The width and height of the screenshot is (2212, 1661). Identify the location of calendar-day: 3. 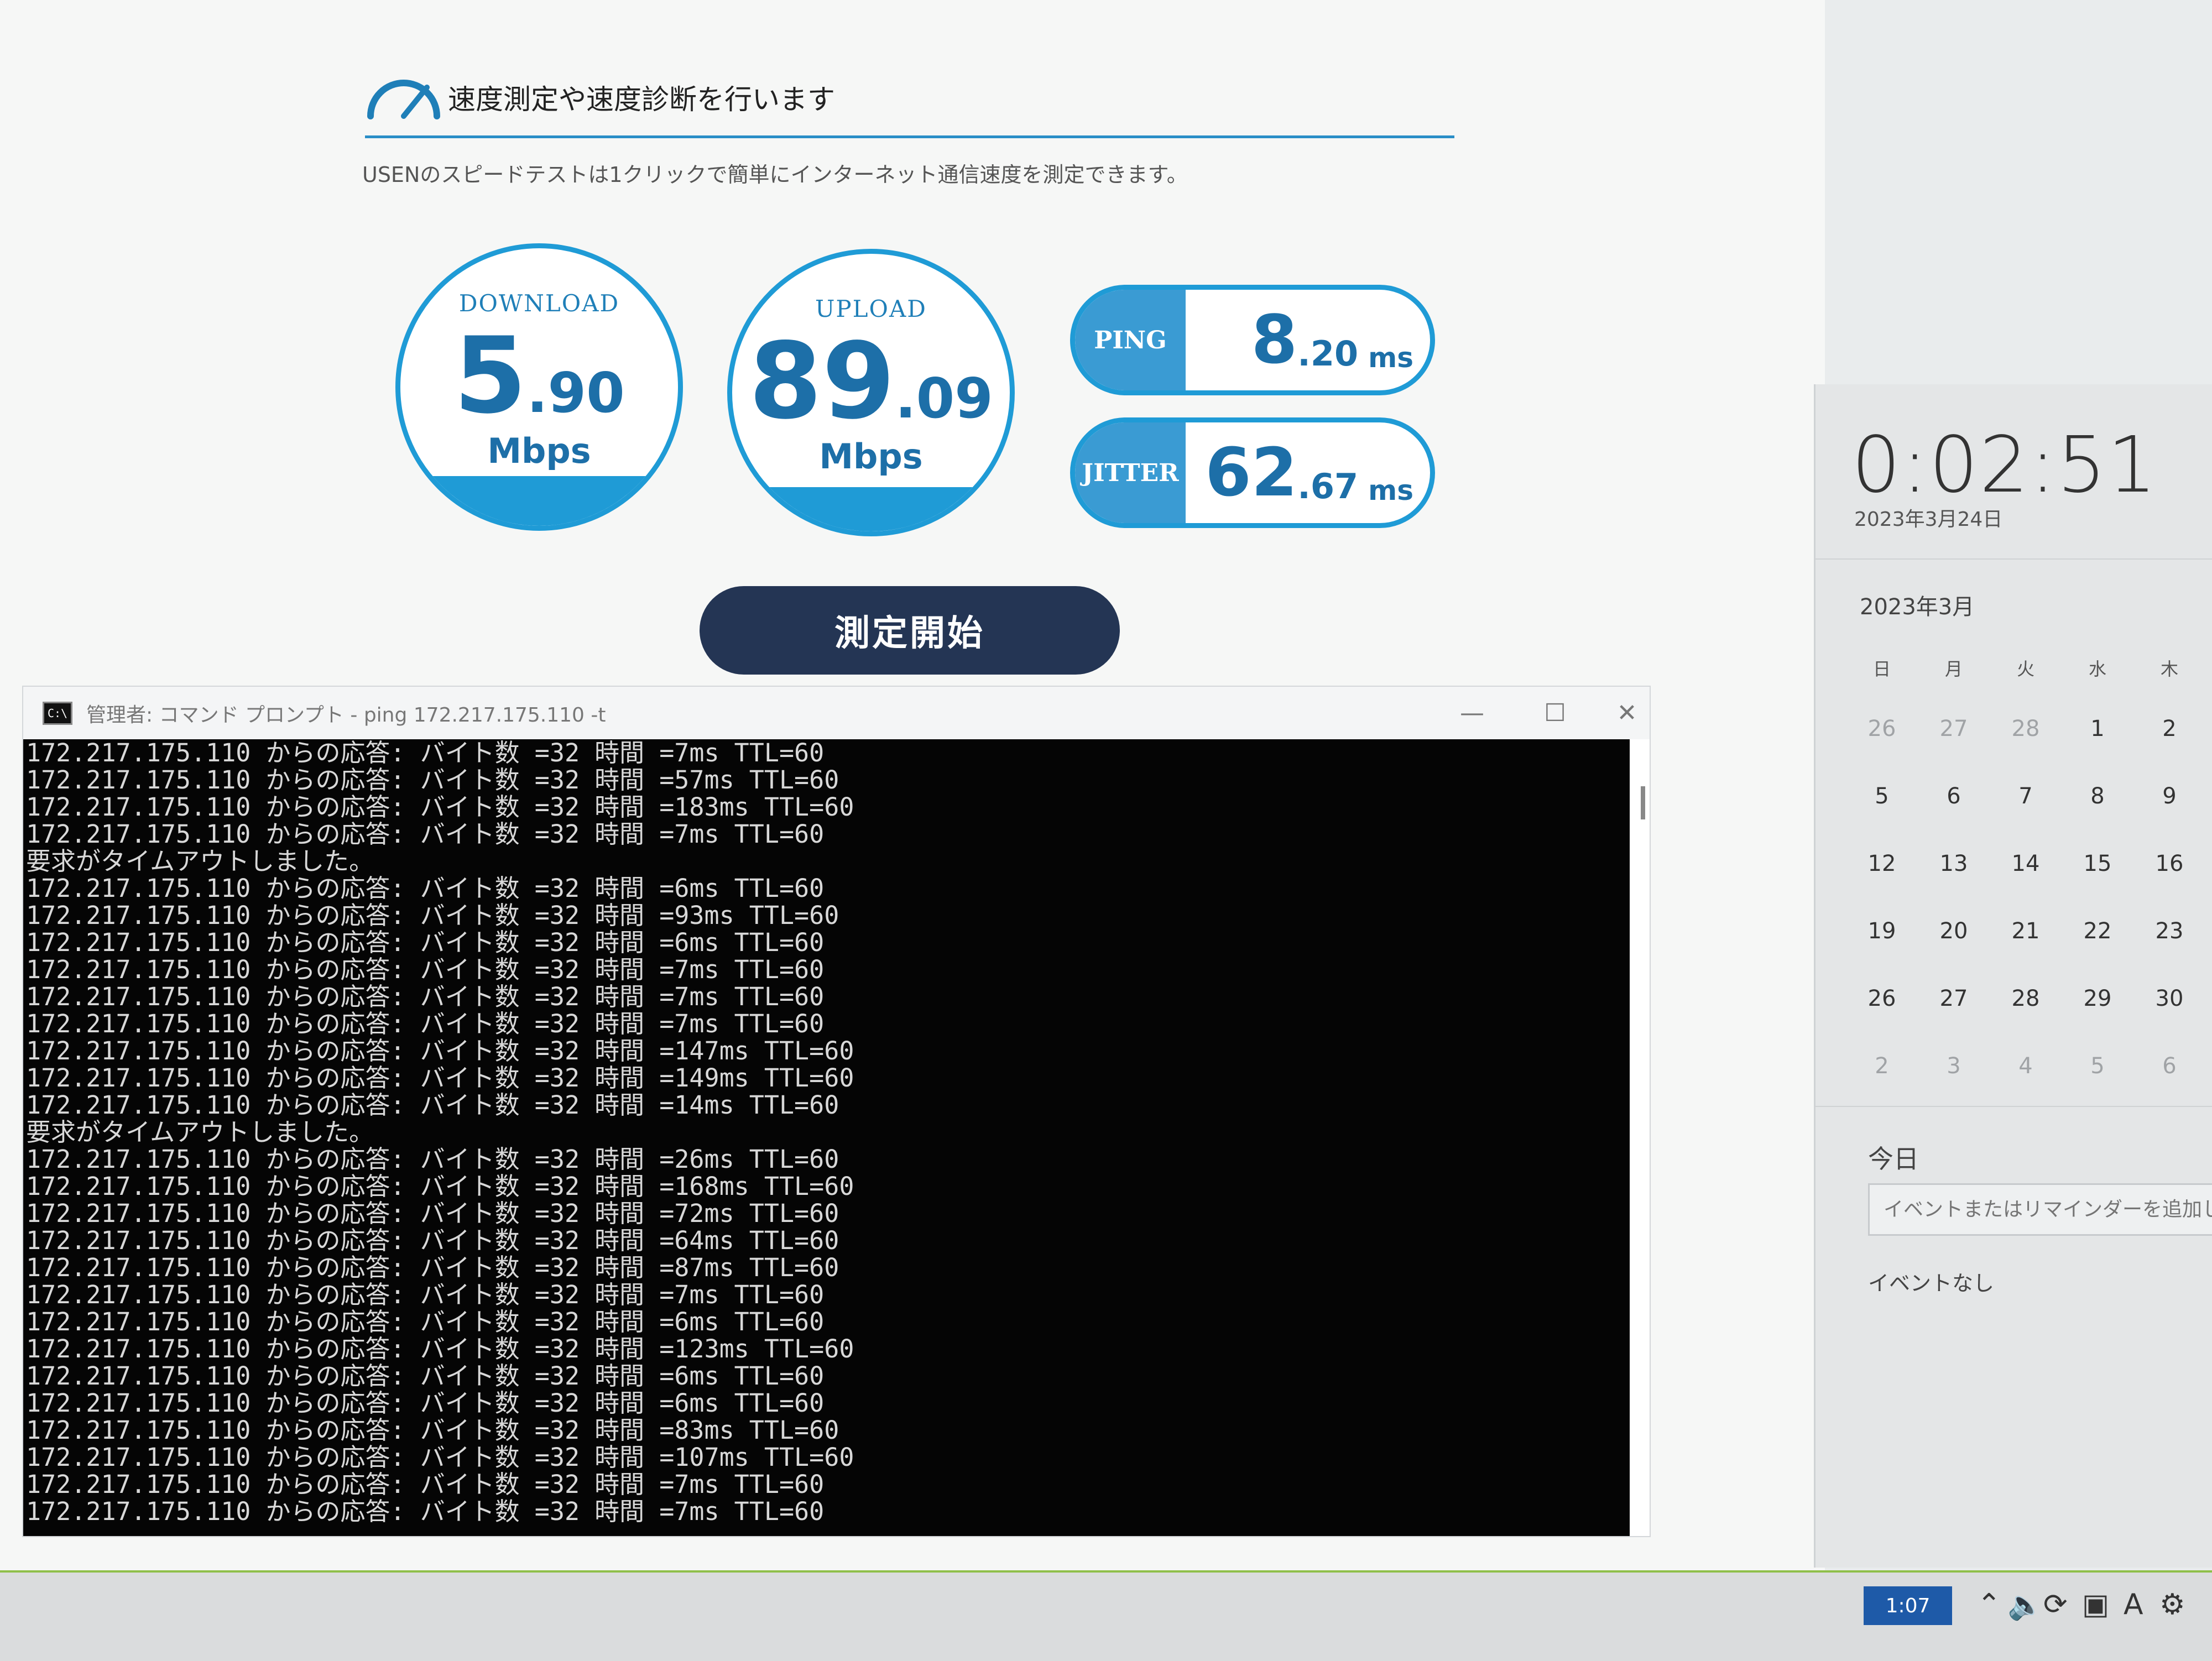
(1954, 1066).